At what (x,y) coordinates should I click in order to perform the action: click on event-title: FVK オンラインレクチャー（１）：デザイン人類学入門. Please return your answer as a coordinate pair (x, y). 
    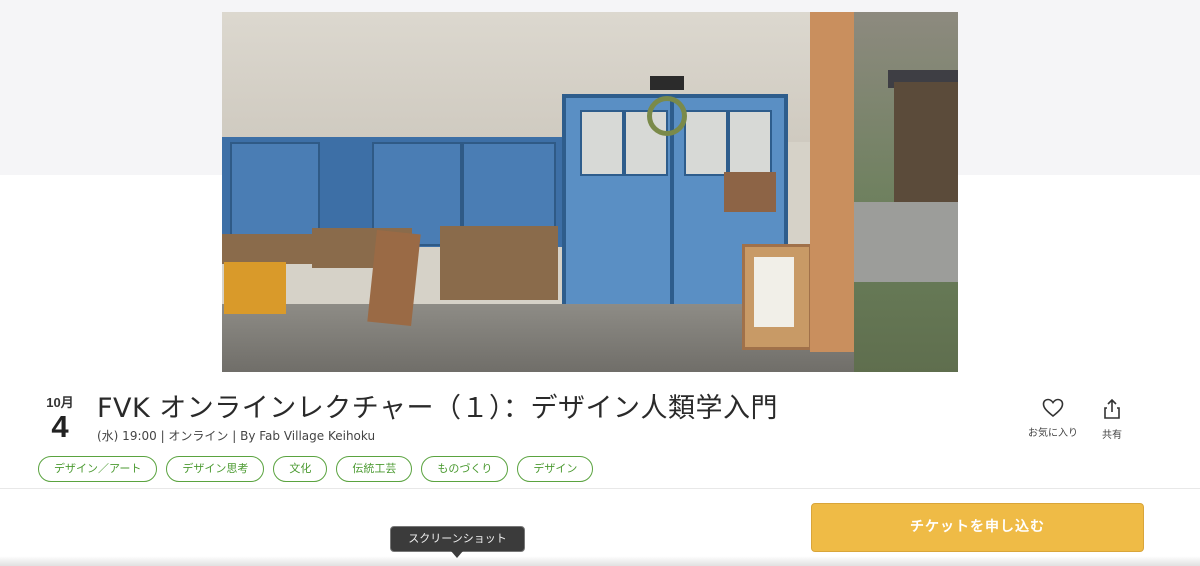
    Looking at the image, I should click on (438, 408).